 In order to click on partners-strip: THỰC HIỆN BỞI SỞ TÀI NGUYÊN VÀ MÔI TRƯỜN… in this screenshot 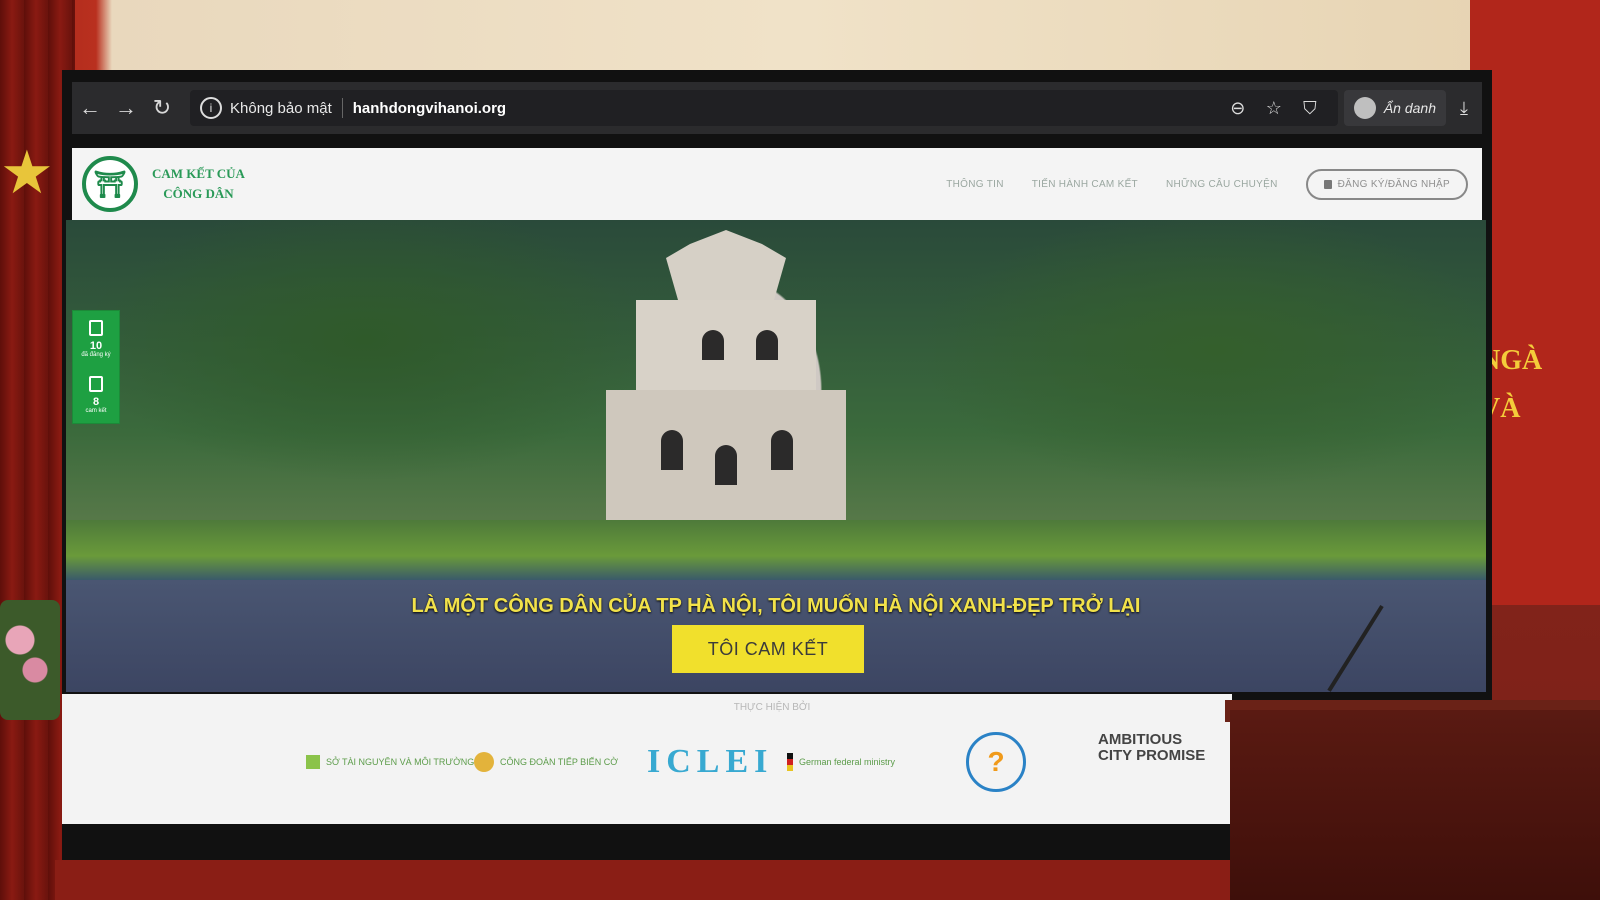, I will do `click(647, 759)`.